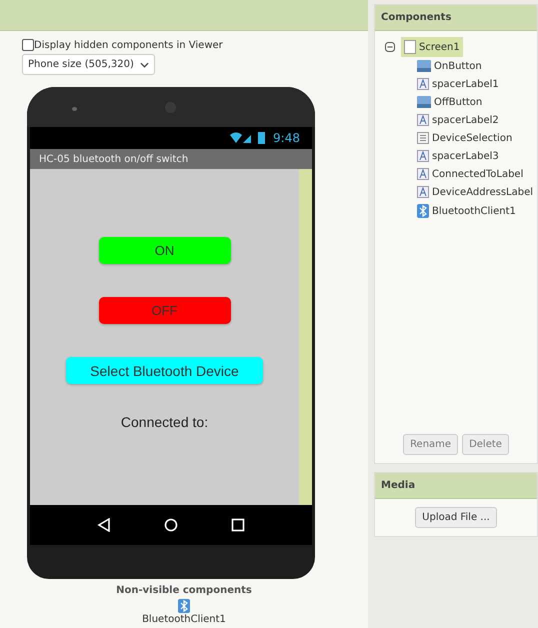 Image resolution: width=538 pixels, height=628 pixels. Describe the element at coordinates (164, 370) in the screenshot. I see `app-button: Select Bluetooth Device` at that location.